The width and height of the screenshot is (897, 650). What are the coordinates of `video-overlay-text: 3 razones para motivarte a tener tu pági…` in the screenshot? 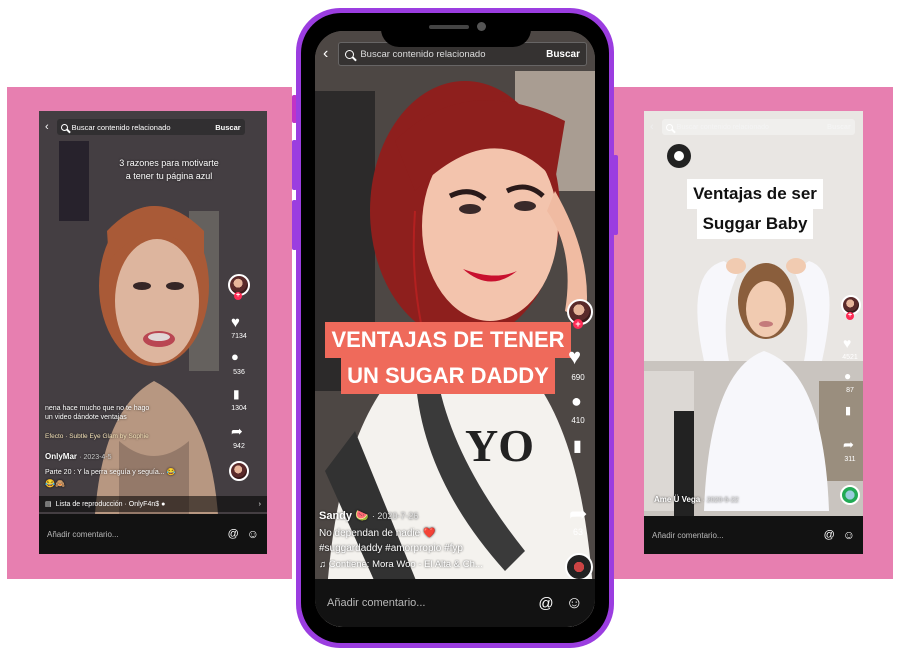 It's located at (169, 170).